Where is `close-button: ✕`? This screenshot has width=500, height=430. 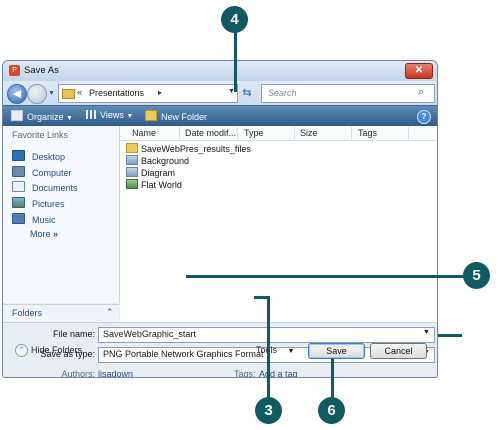
close-button: ✕ is located at coordinates (419, 71).